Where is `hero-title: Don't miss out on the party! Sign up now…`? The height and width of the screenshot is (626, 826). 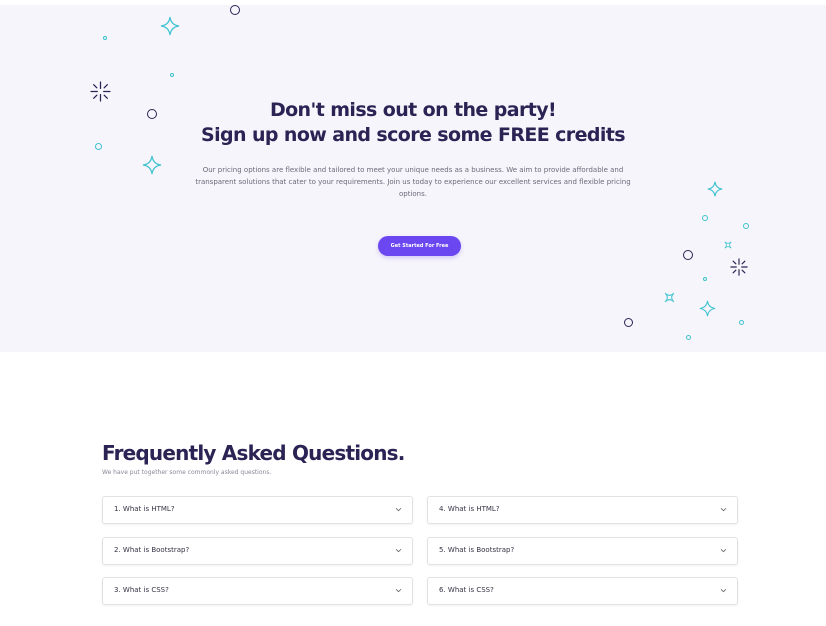
hero-title: Don't miss out on the party! Sign up now… is located at coordinates (413, 123).